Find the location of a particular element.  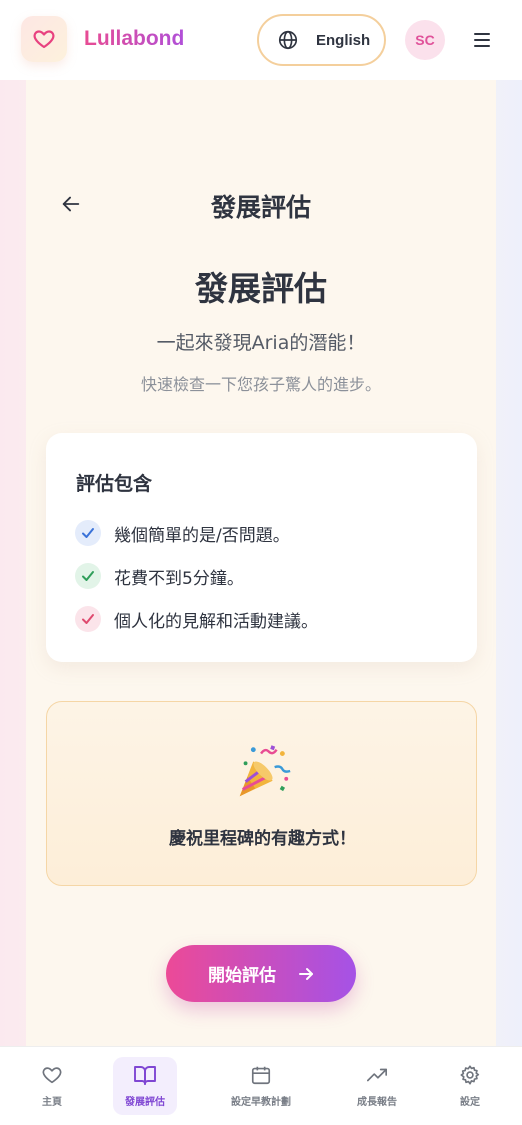

gear-icon is located at coordinates (470, 1075).